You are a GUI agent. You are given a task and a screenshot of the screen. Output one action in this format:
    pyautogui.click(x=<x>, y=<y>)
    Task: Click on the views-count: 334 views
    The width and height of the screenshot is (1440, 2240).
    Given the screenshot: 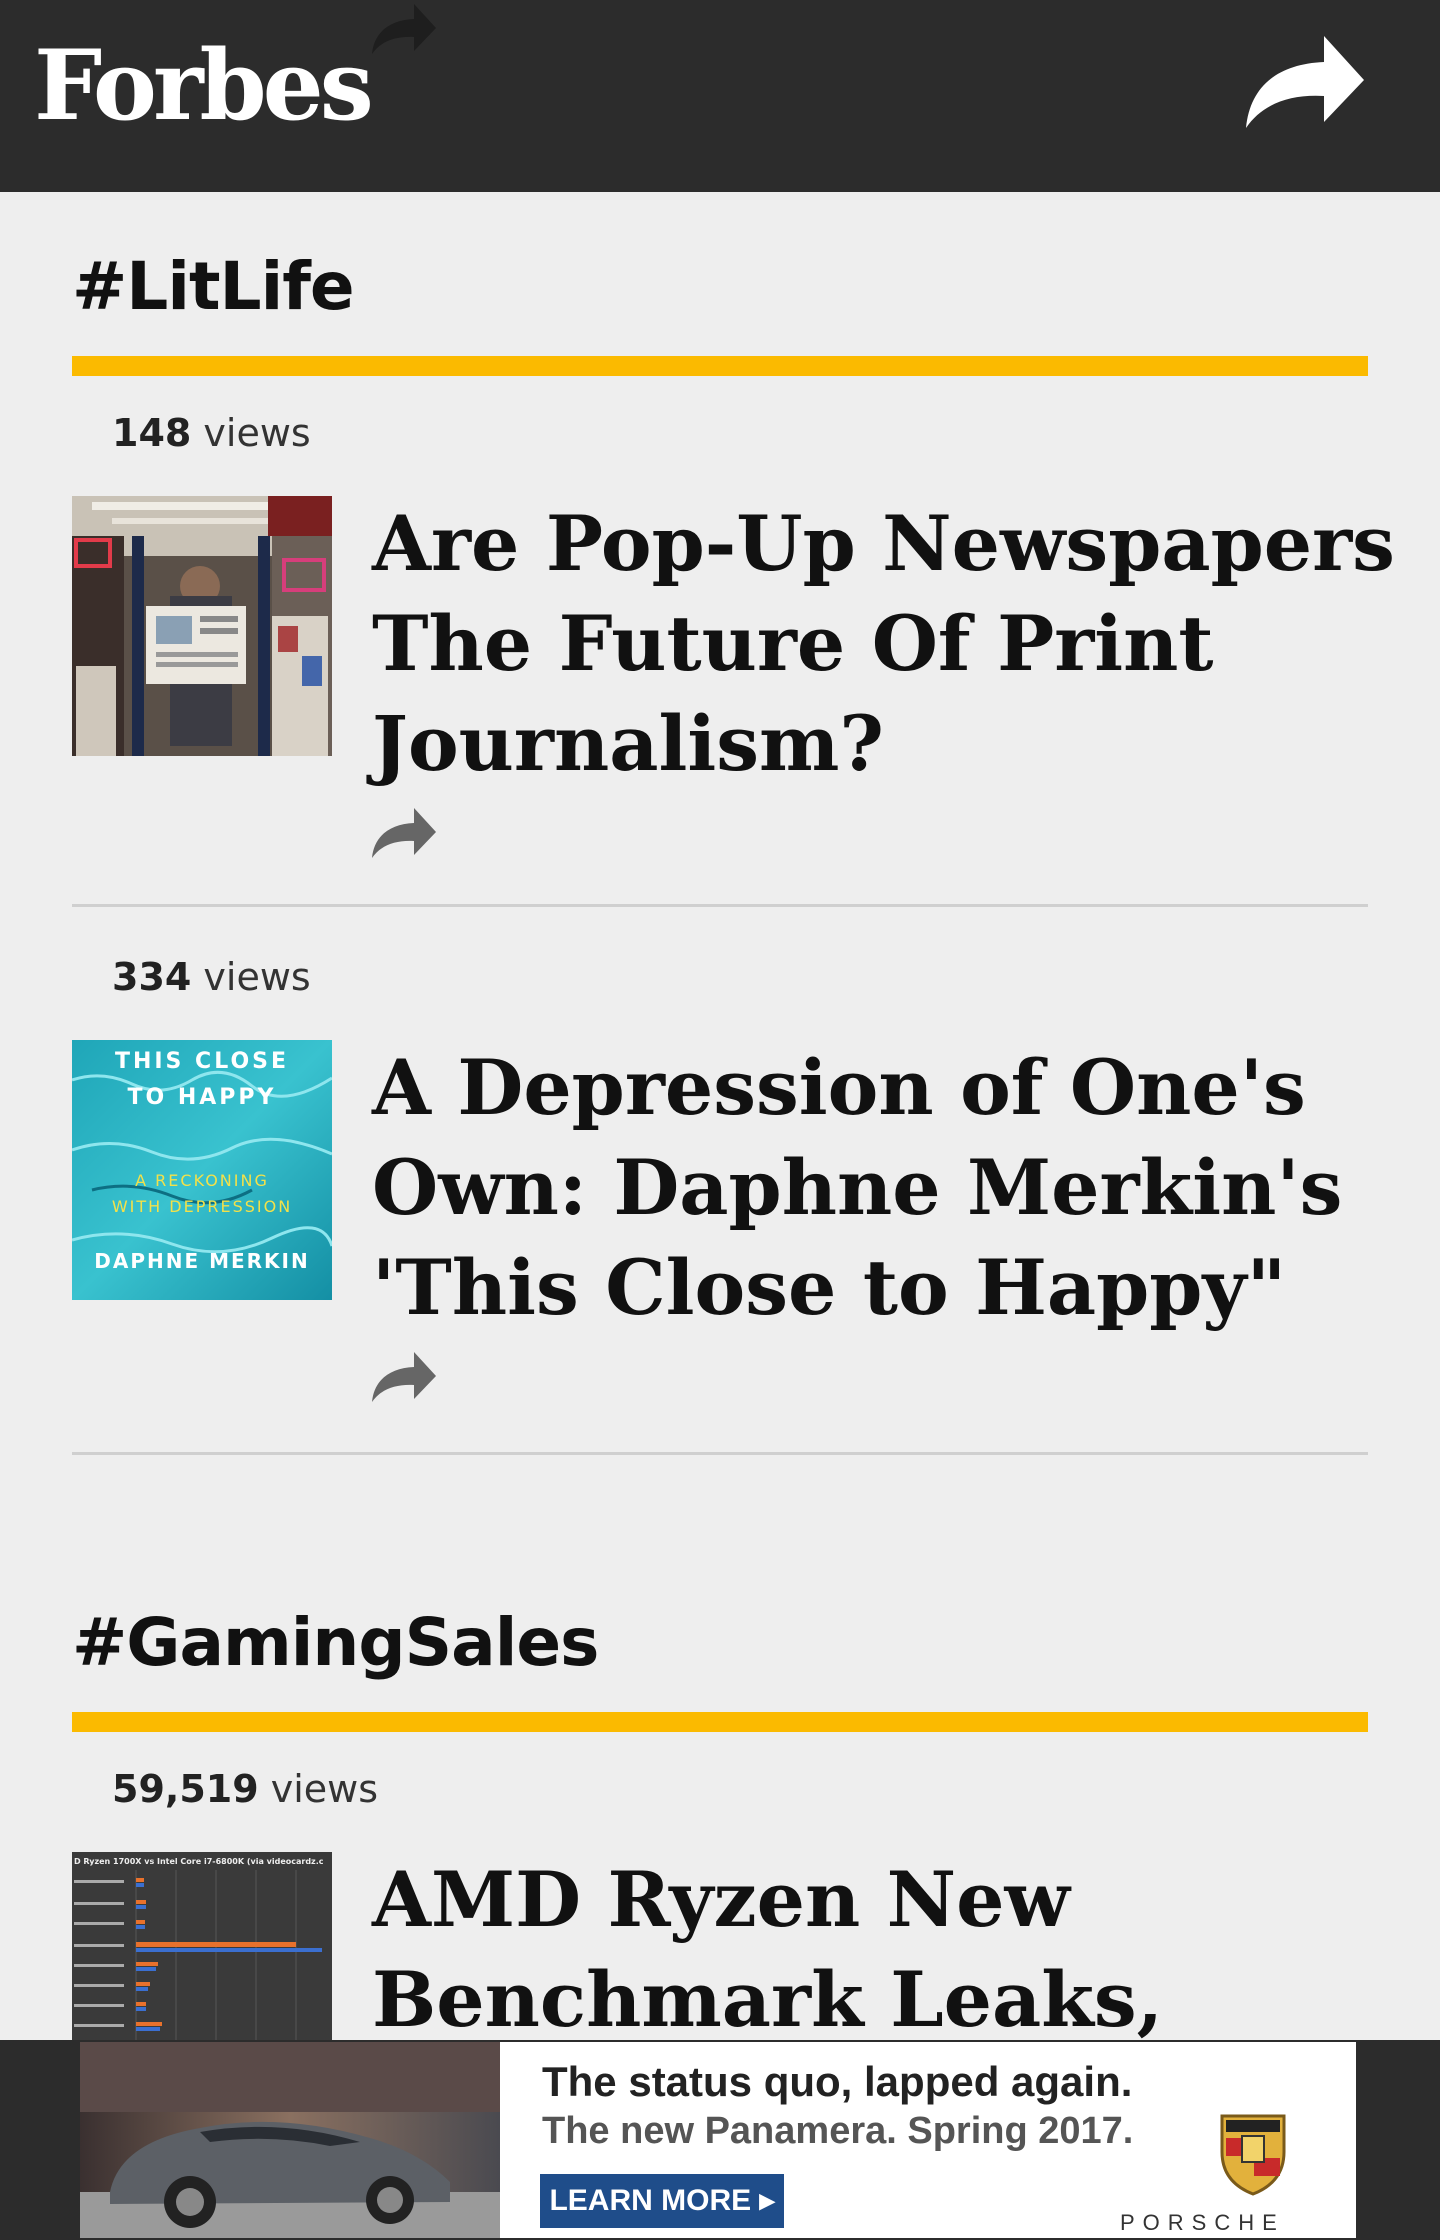 What is the action you would take?
    pyautogui.click(x=211, y=977)
    